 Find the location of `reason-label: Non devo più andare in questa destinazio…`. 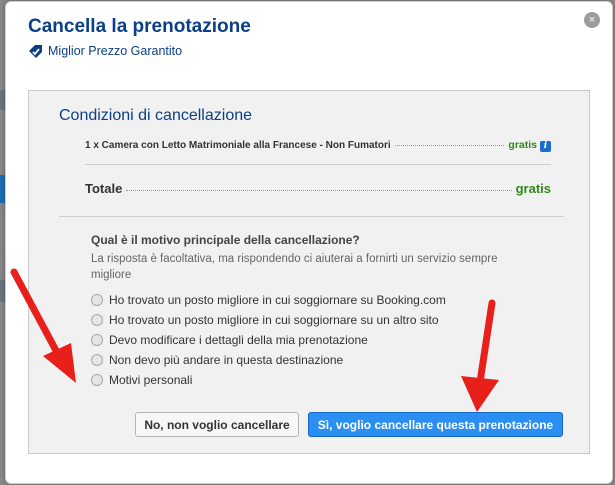

reason-label: Non devo più andare in questa destinazio… is located at coordinates (226, 360).